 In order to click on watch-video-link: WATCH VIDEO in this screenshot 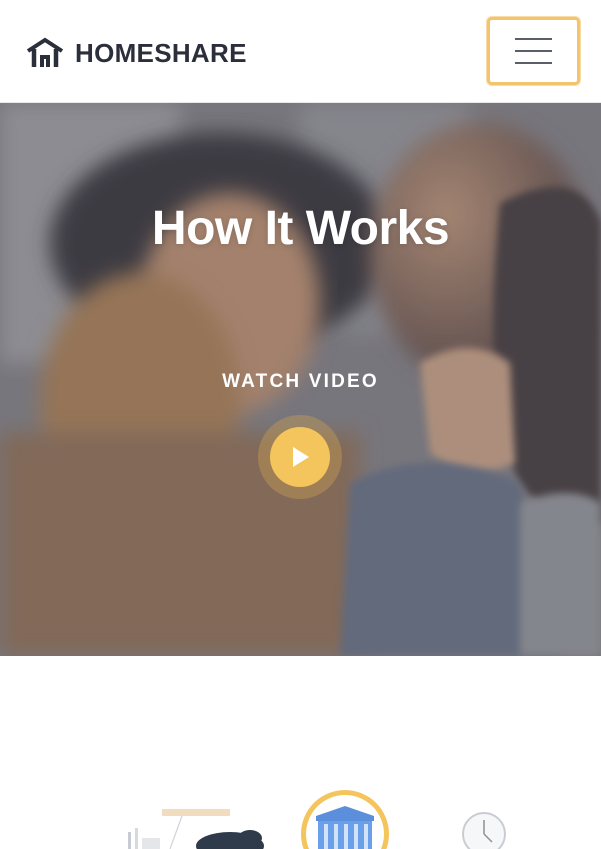, I will do `click(300, 382)`.